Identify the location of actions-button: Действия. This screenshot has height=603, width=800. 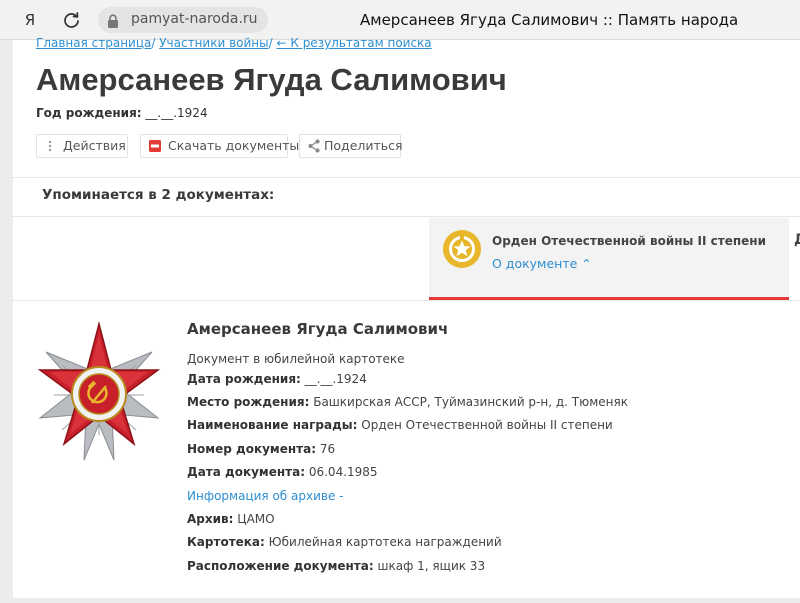
(82, 146).